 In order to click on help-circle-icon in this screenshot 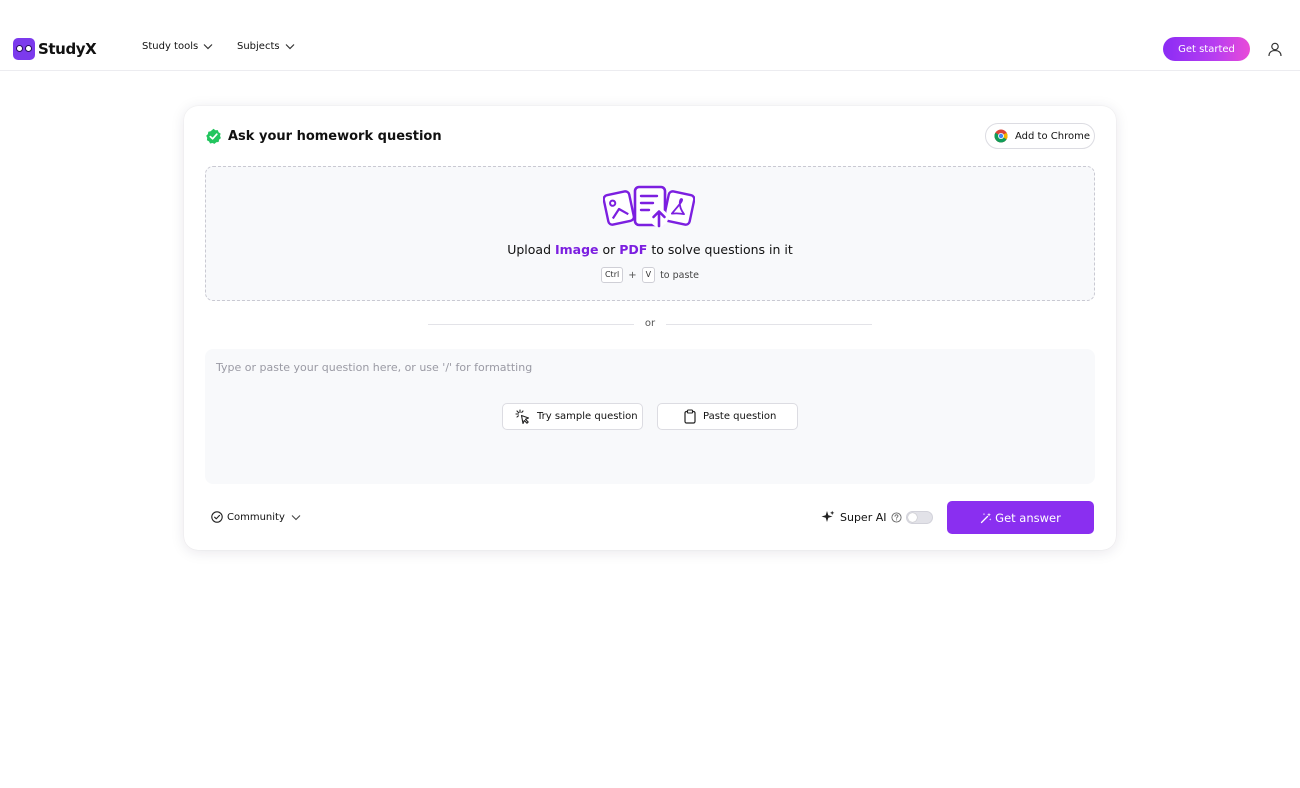, I will do `click(896, 517)`.